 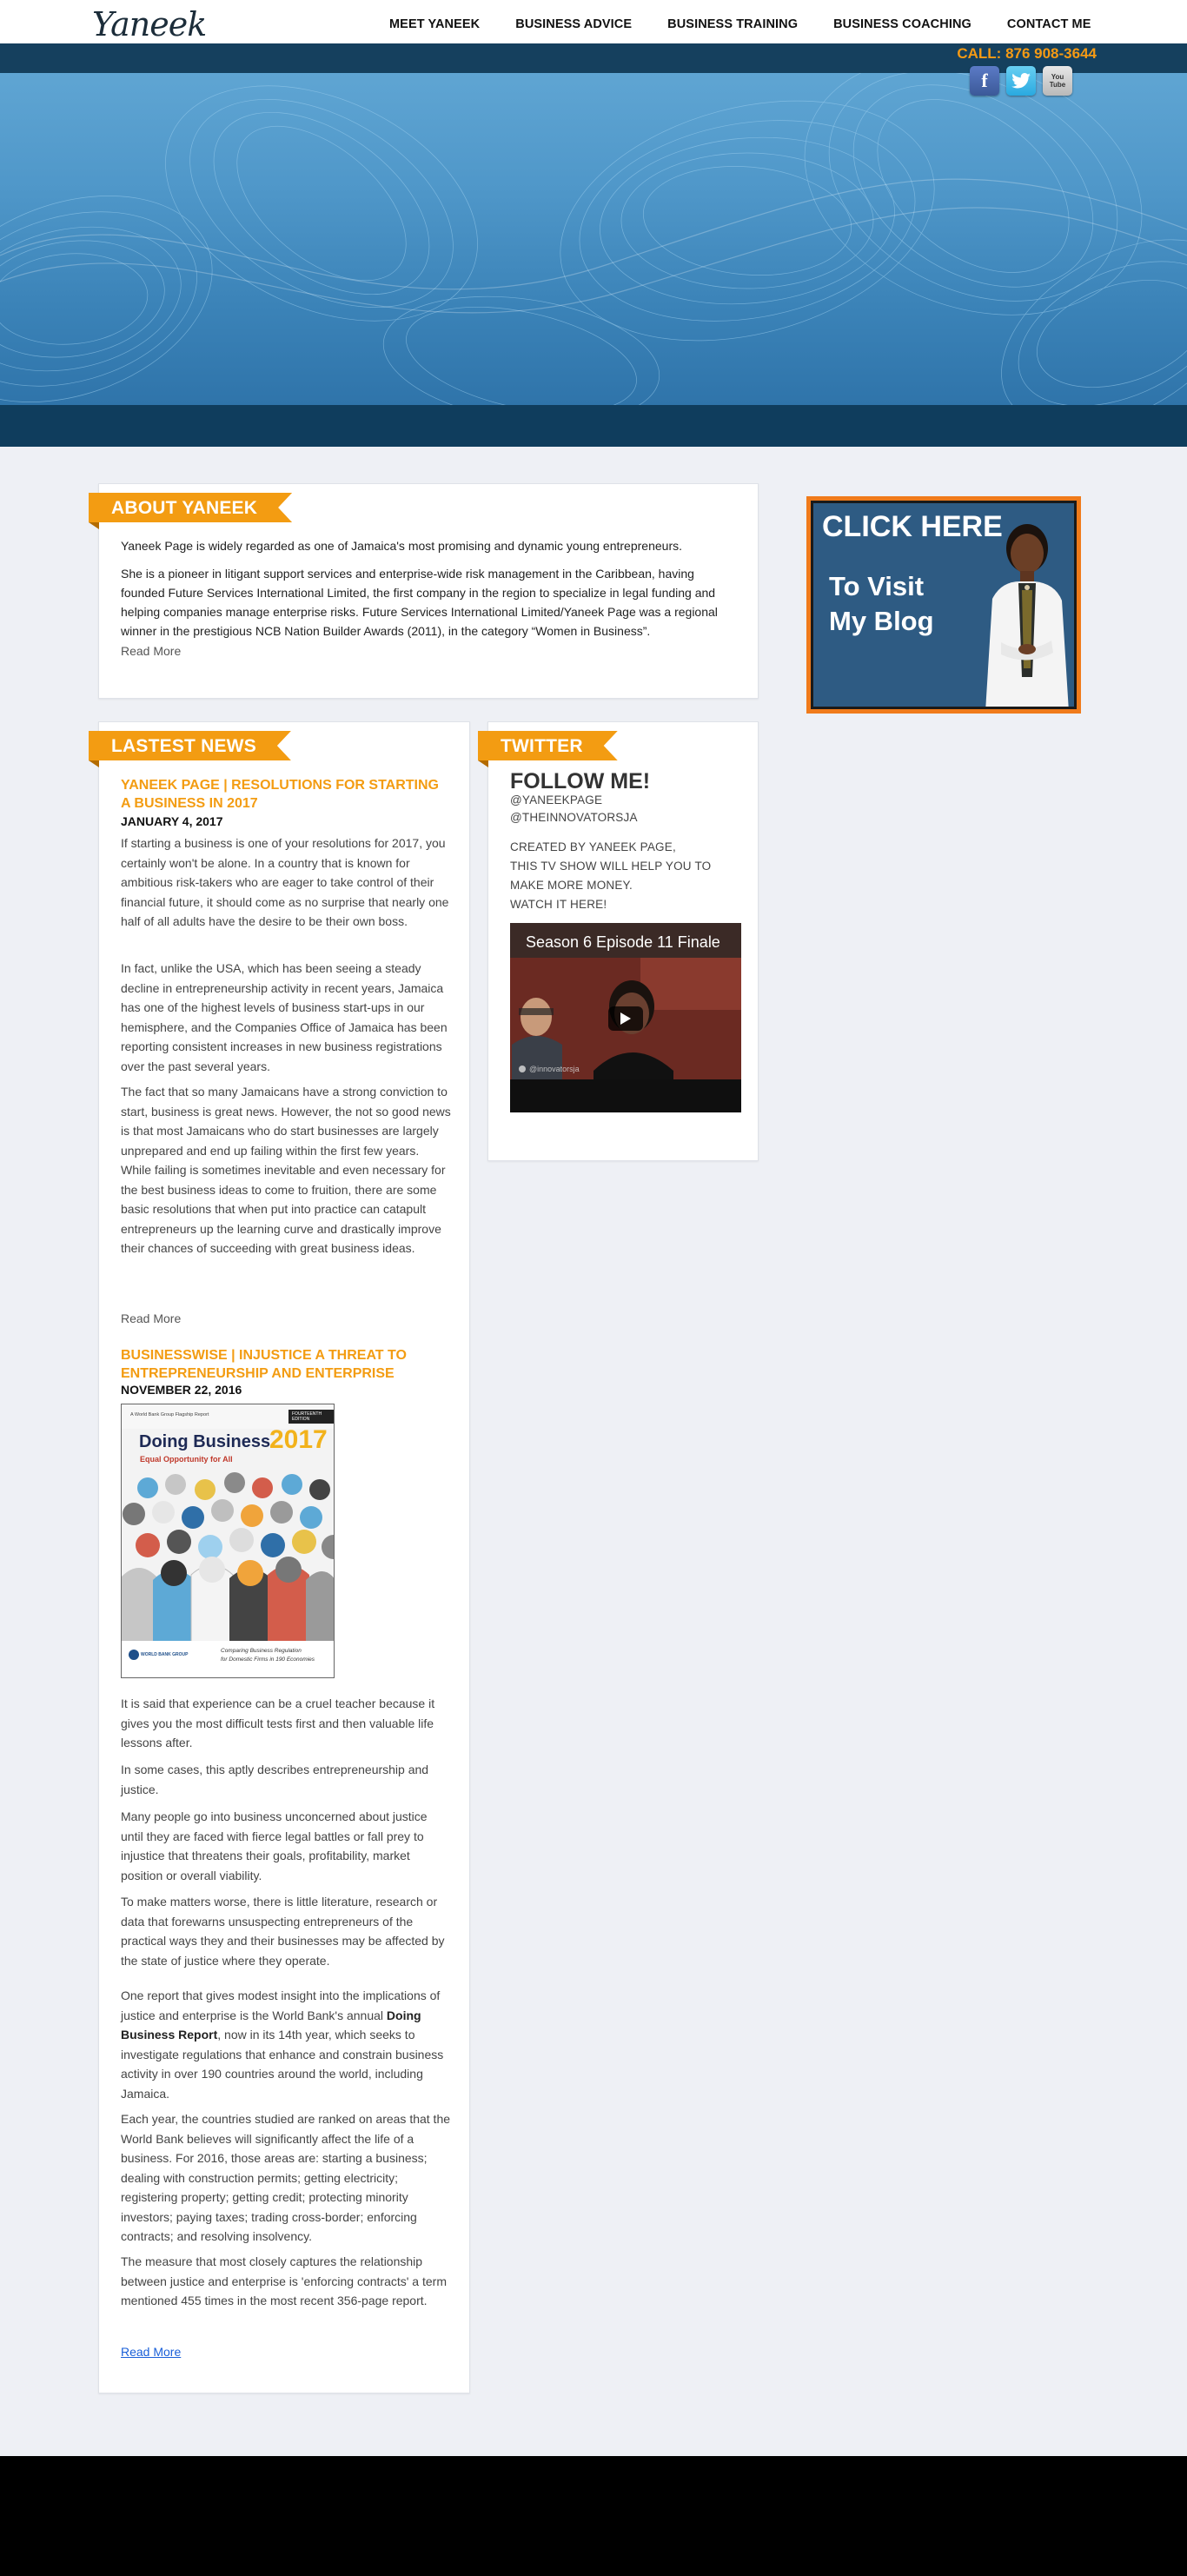 I want to click on hero-image, so click(x=593, y=239).